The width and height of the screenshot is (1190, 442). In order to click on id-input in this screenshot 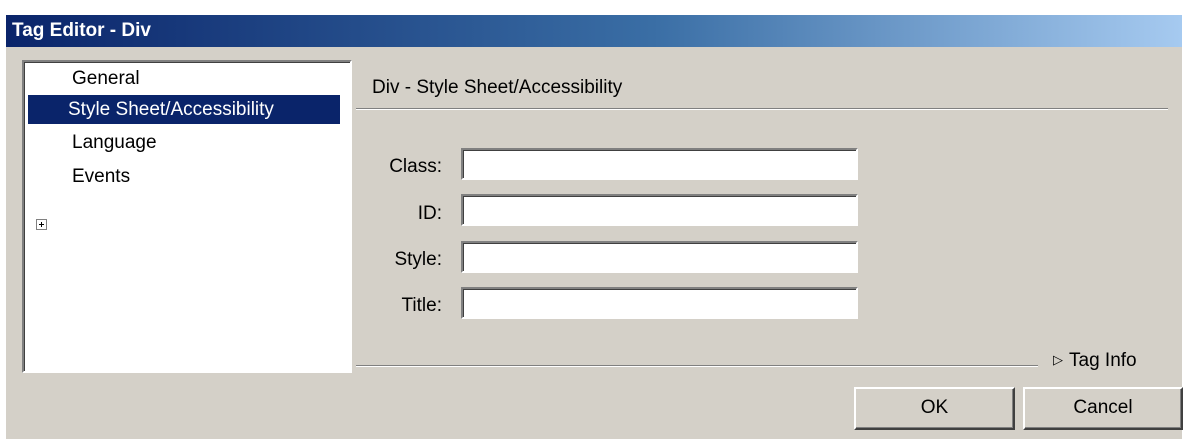, I will do `click(659, 210)`.